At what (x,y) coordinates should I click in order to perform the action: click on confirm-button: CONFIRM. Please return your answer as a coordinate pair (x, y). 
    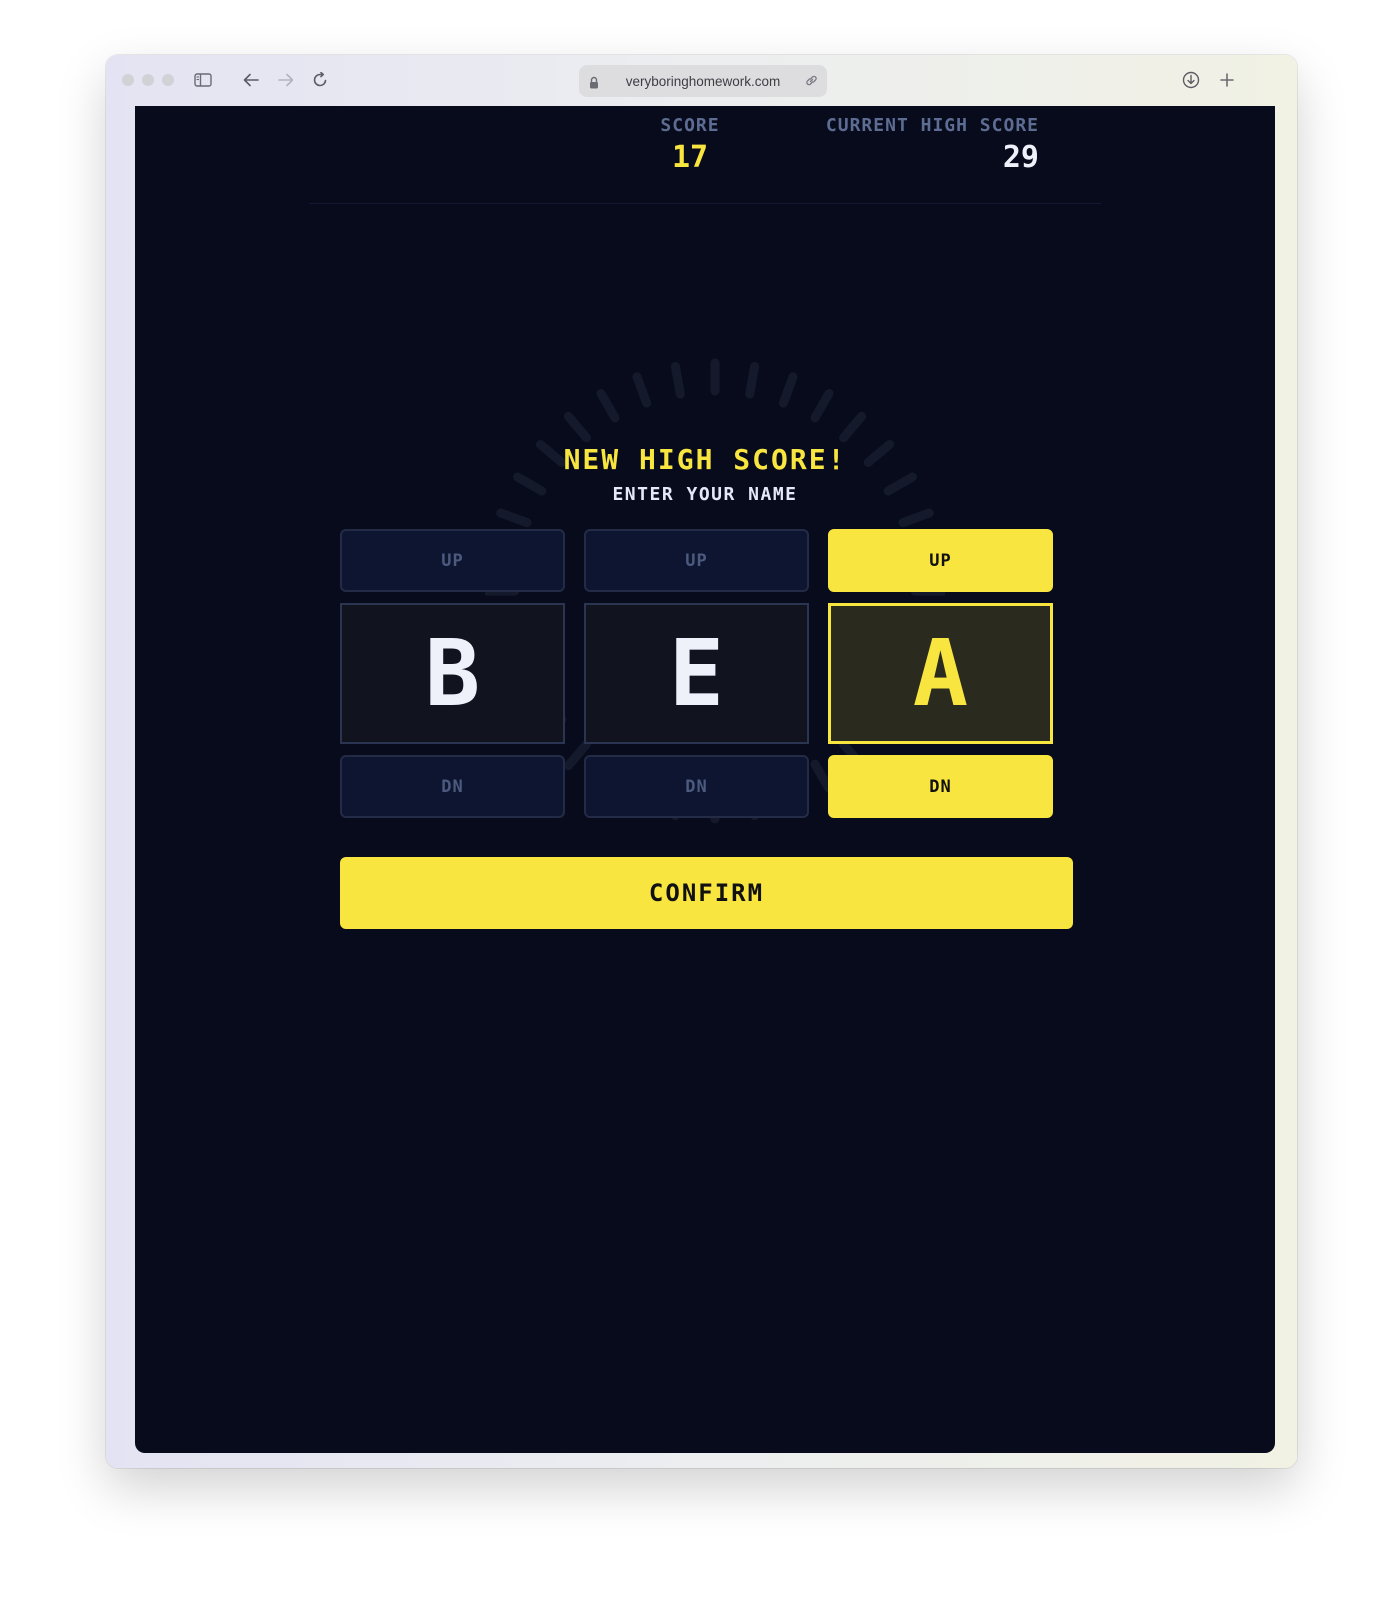
    Looking at the image, I should click on (706, 893).